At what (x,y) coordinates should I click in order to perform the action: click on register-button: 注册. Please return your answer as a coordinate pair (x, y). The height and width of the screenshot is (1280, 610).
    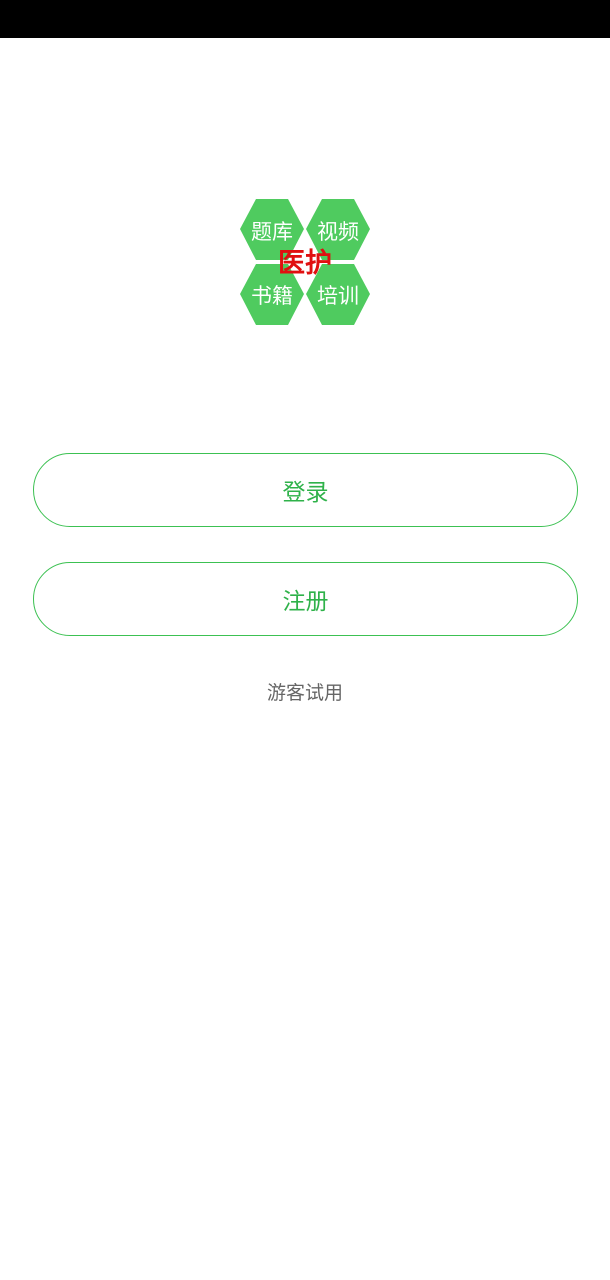
    Looking at the image, I should click on (305, 599).